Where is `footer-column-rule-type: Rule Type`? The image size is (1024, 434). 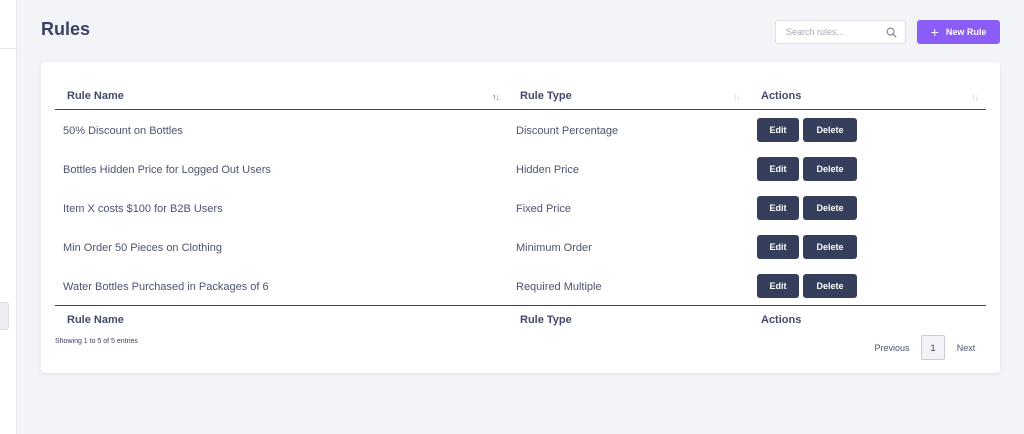 footer-column-rule-type: Rule Type is located at coordinates (546, 320).